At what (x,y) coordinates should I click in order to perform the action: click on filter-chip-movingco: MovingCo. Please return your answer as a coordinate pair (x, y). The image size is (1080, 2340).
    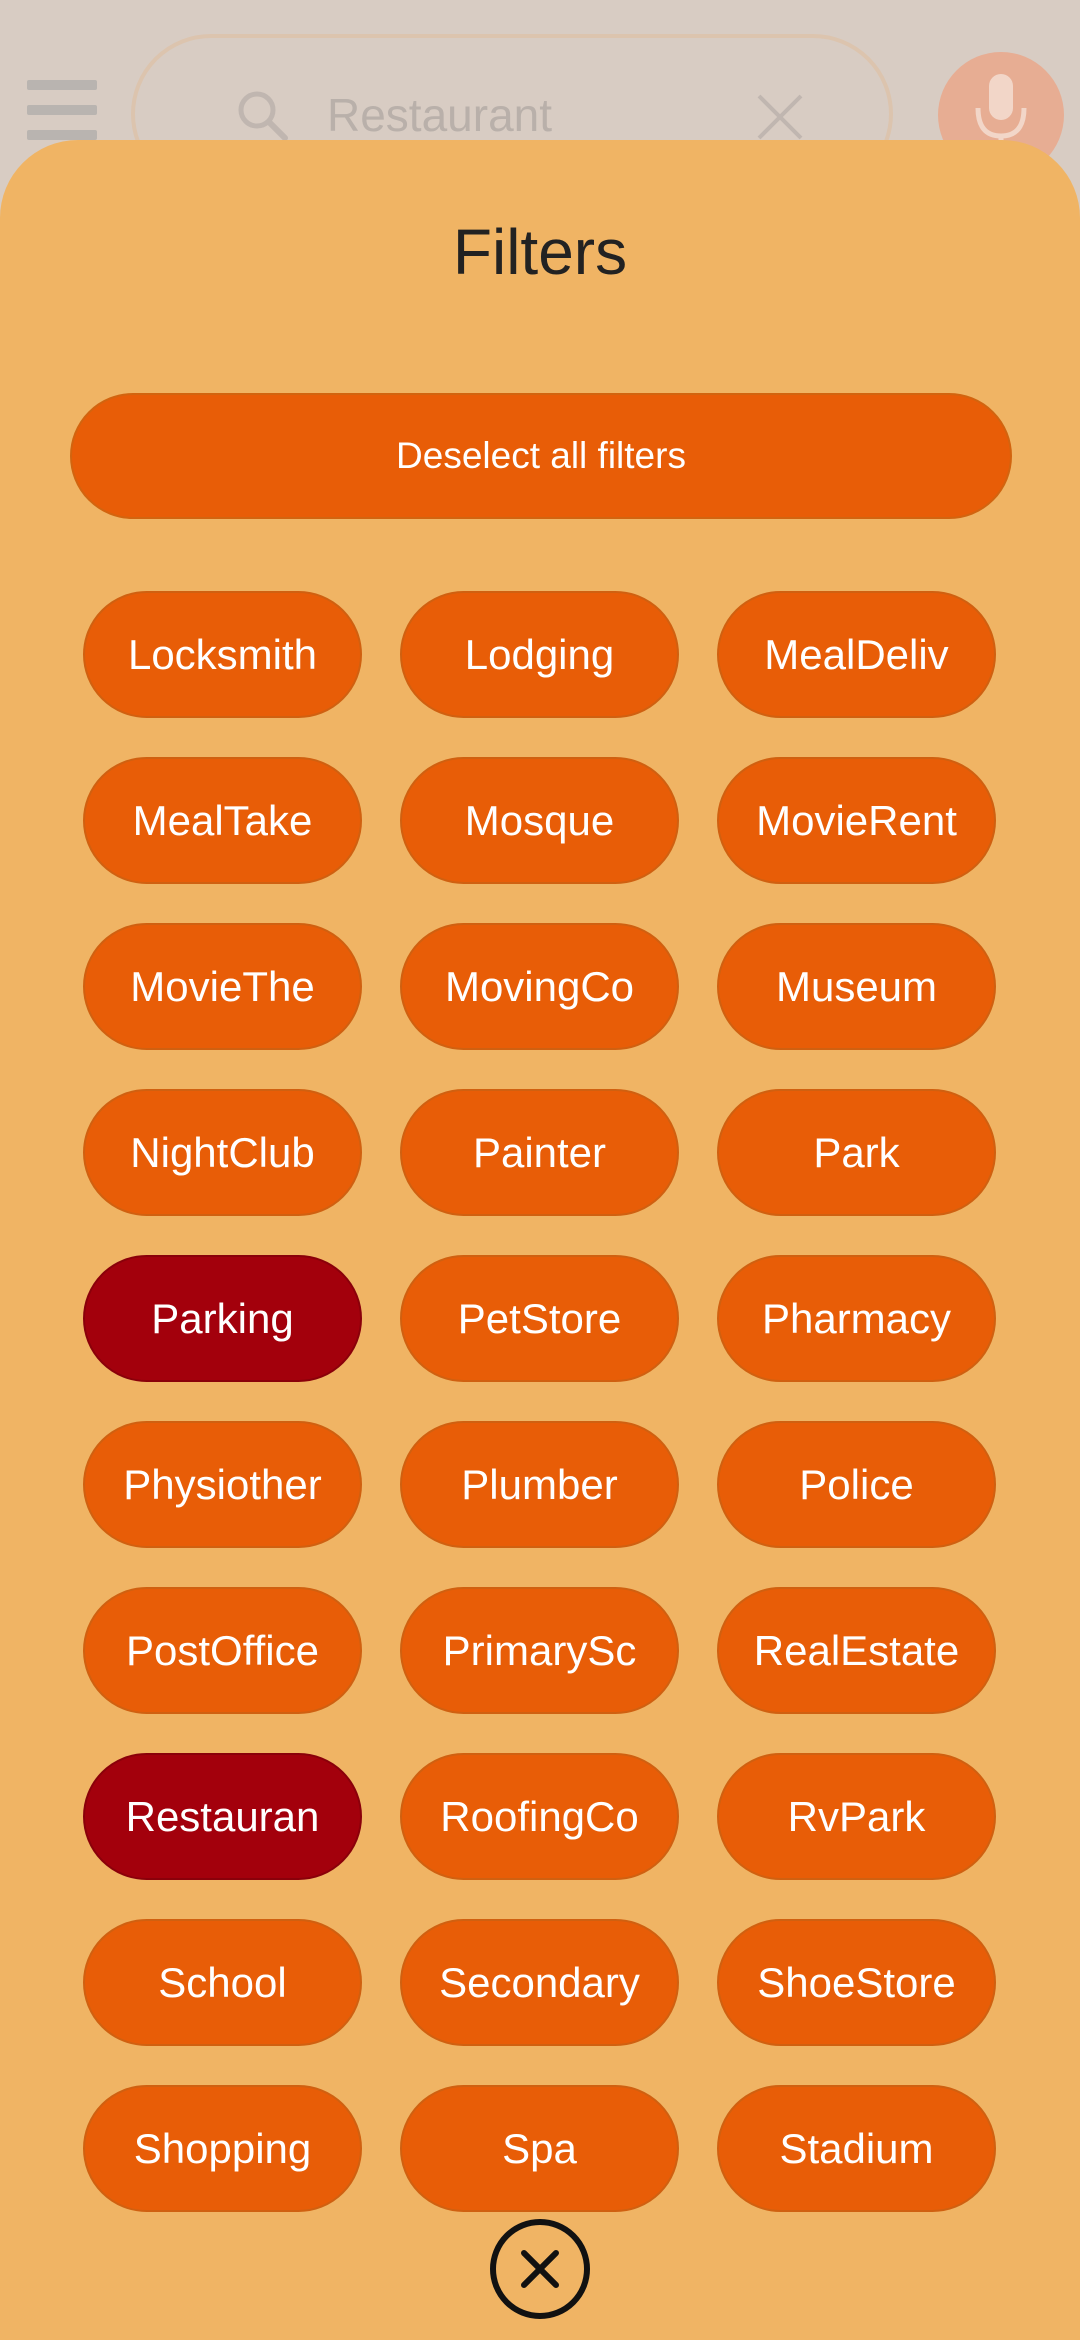
    Looking at the image, I should click on (539, 986).